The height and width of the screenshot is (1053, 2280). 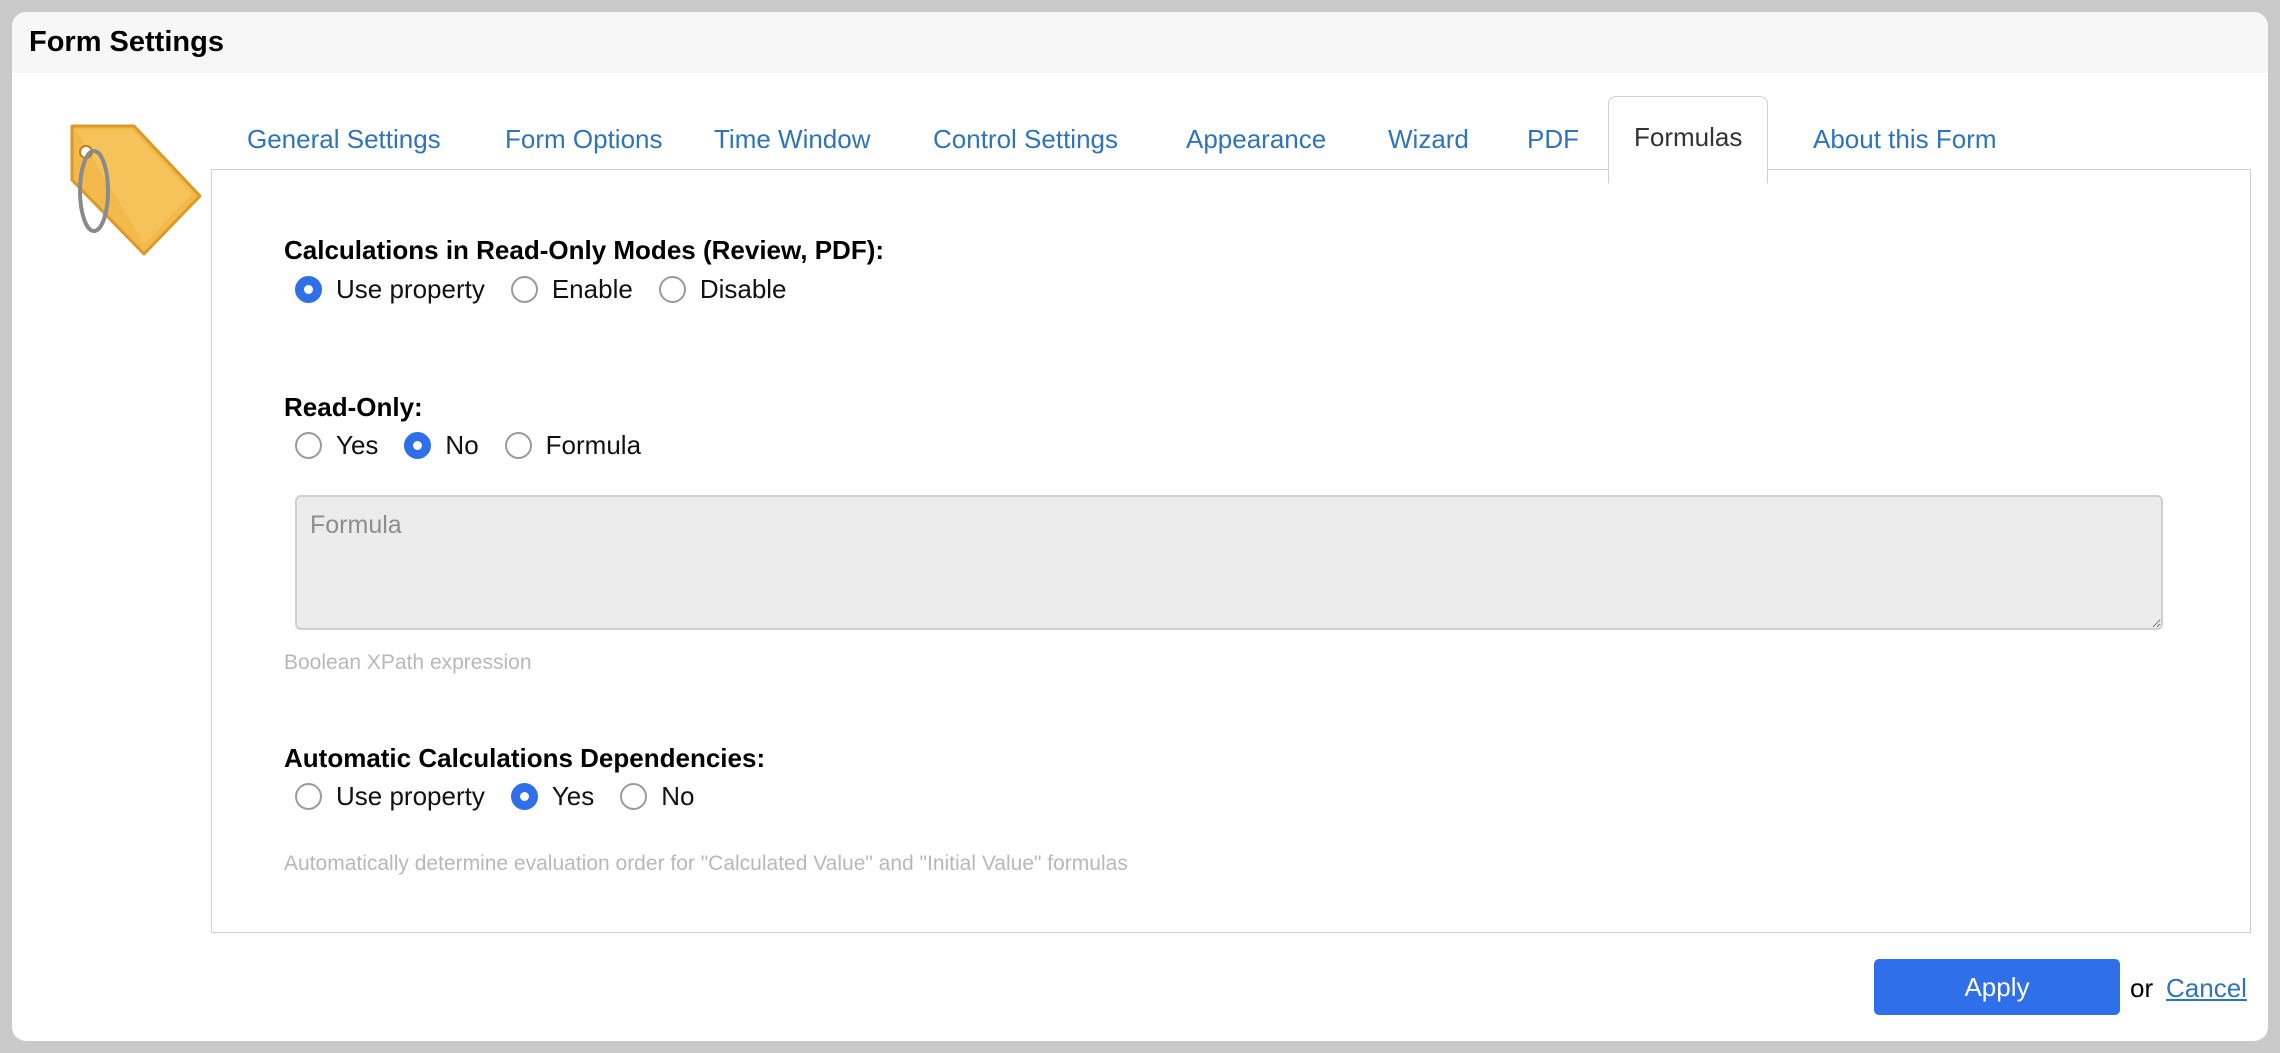 What do you see at coordinates (408, 662) in the screenshot?
I see `read-only-hint: Boolean XPath expression` at bounding box center [408, 662].